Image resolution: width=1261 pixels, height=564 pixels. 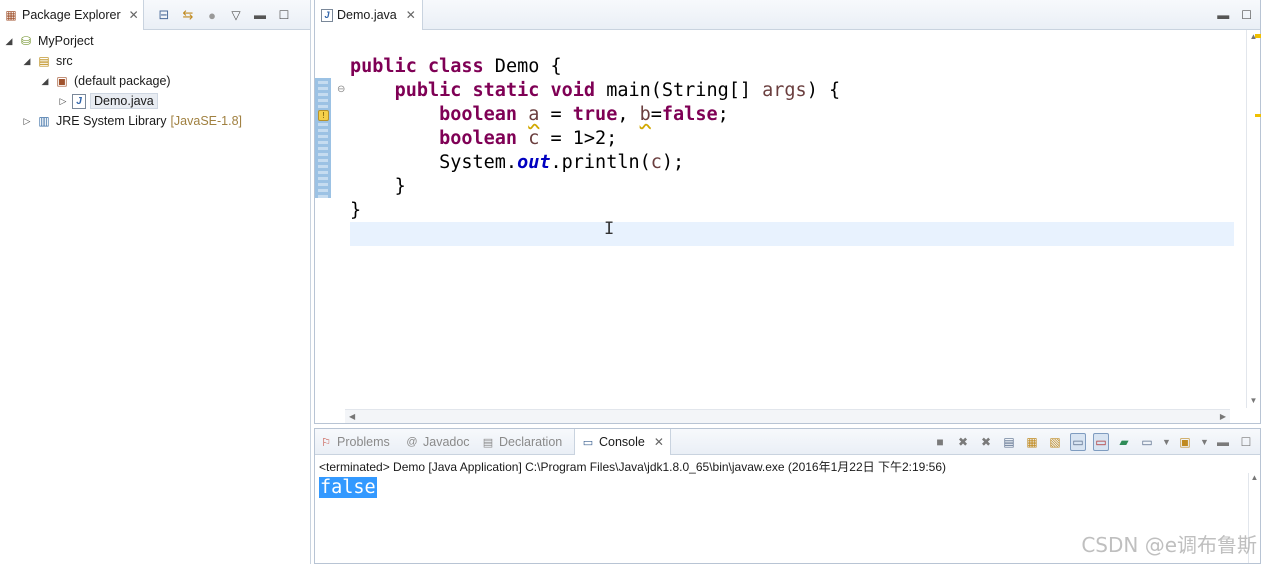 What do you see at coordinates (341, 89) in the screenshot?
I see `fold-collapse-icon: ⊖` at bounding box center [341, 89].